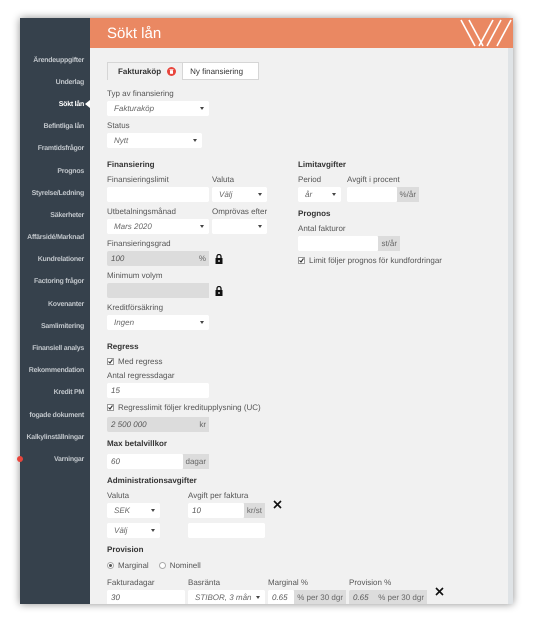 The width and height of the screenshot is (533, 624). I want to click on tab: Fakturaköp, so click(144, 71).